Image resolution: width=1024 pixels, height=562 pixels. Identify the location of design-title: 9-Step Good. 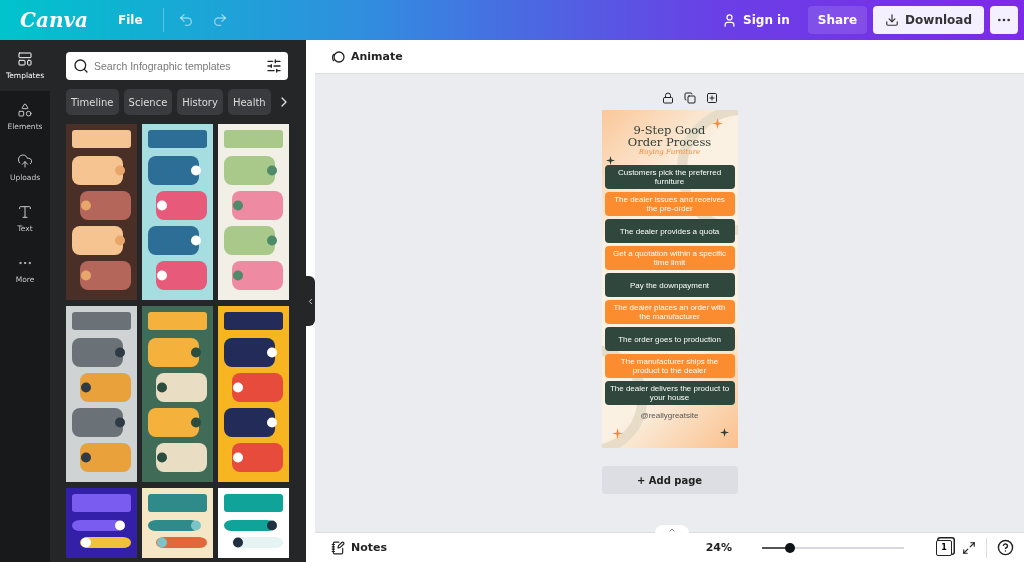
(669, 130).